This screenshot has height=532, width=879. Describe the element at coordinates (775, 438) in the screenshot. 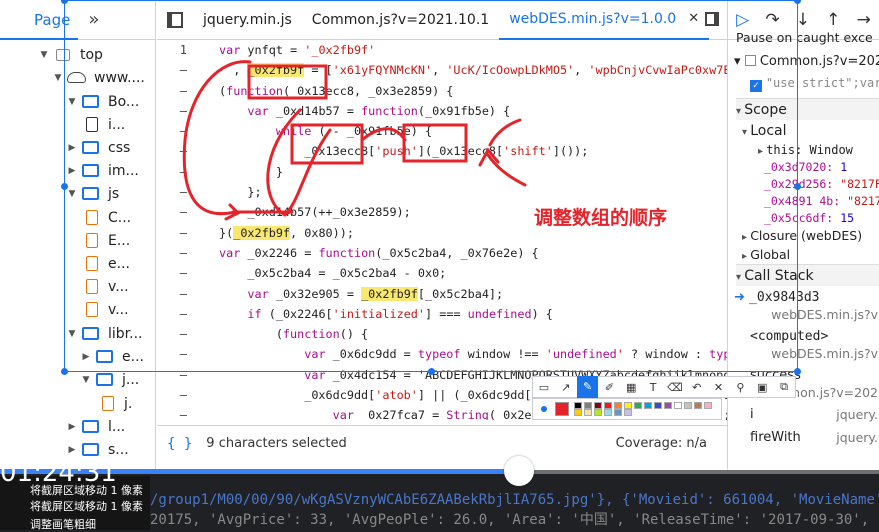

I see `callstack-frame: fireWith` at that location.